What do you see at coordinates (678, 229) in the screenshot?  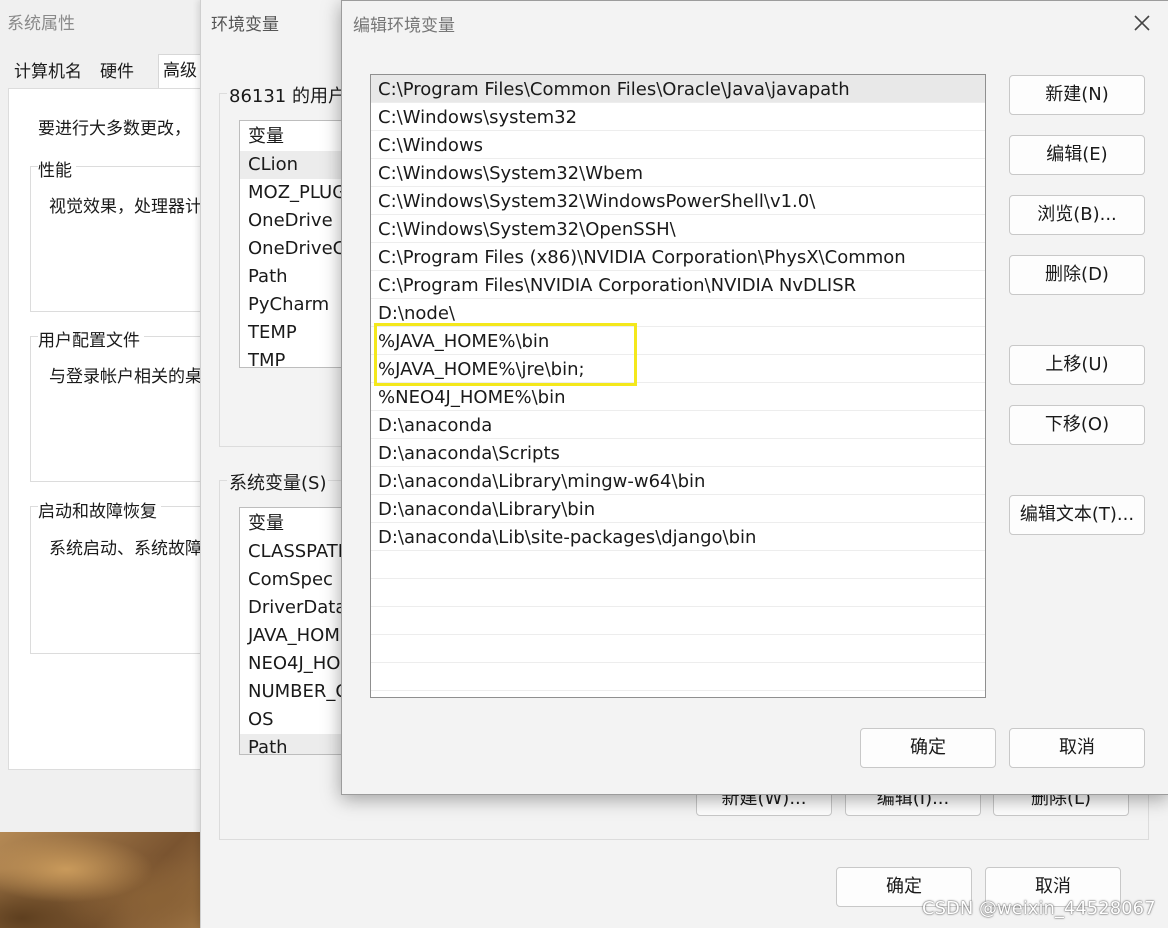 I see `path-item: C:\Windows\System32\OpenSSH\` at bounding box center [678, 229].